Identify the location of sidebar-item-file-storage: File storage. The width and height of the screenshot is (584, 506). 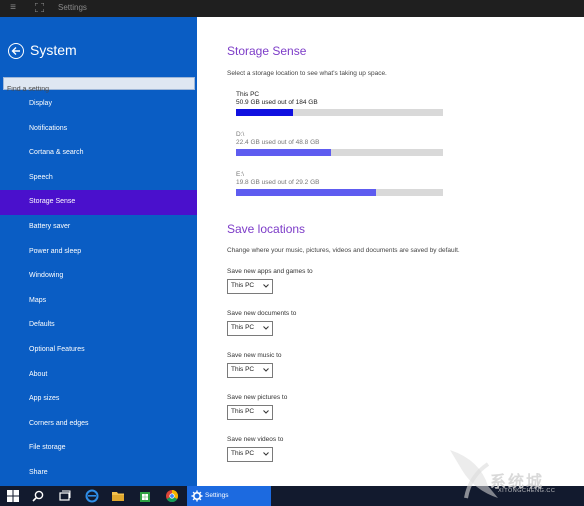
(98, 448).